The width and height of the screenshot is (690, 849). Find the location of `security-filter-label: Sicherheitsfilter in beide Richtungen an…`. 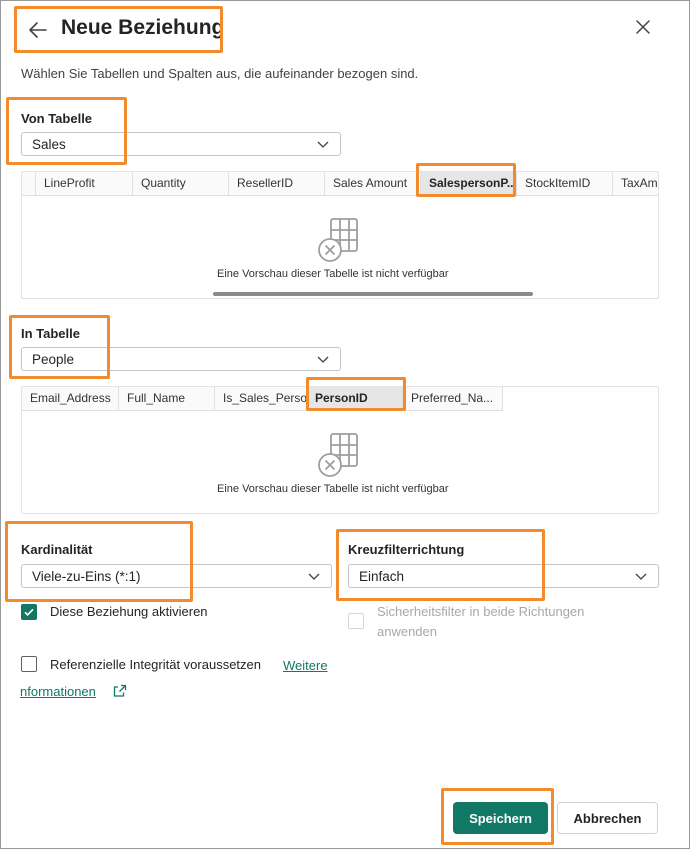

security-filter-label: Sicherheitsfilter in beide Richtungen an… is located at coordinates (481, 621).